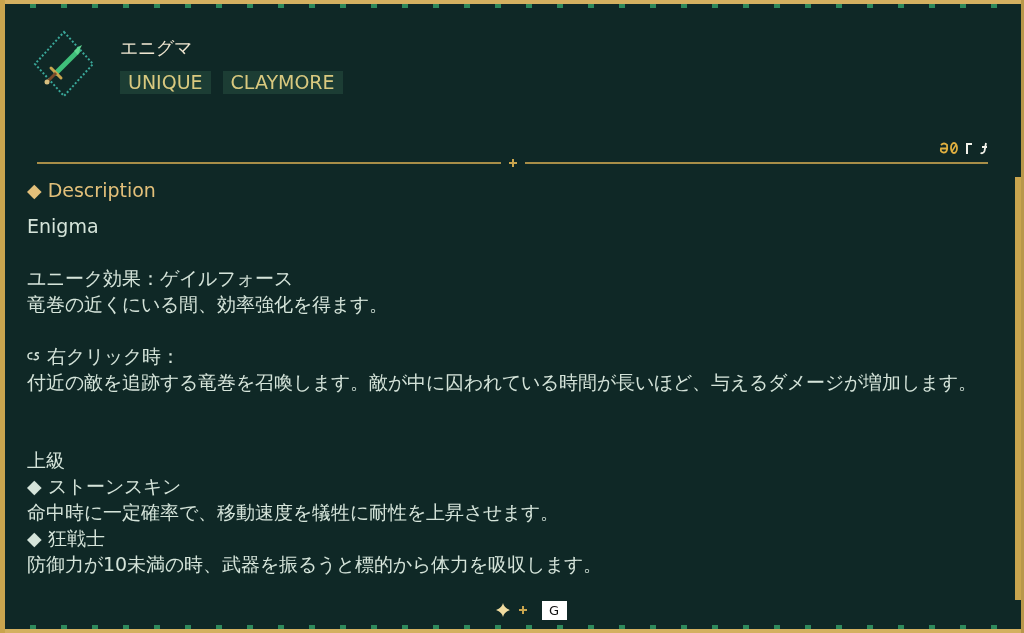 This screenshot has height=633, width=1024. Describe the element at coordinates (502, 610) in the screenshot. I see `sparkle-icon` at that location.